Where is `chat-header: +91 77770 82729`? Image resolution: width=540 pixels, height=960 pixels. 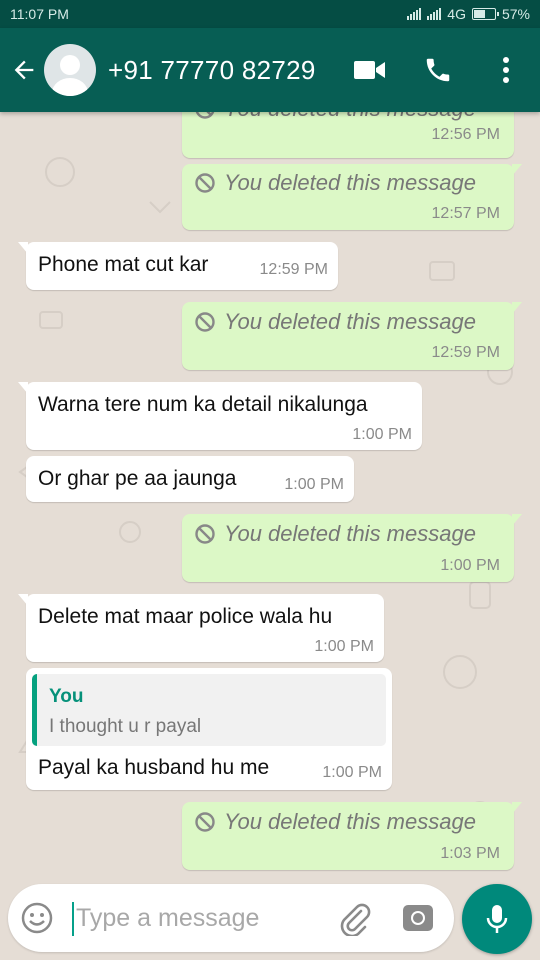 chat-header: +91 77770 82729 is located at coordinates (270, 70).